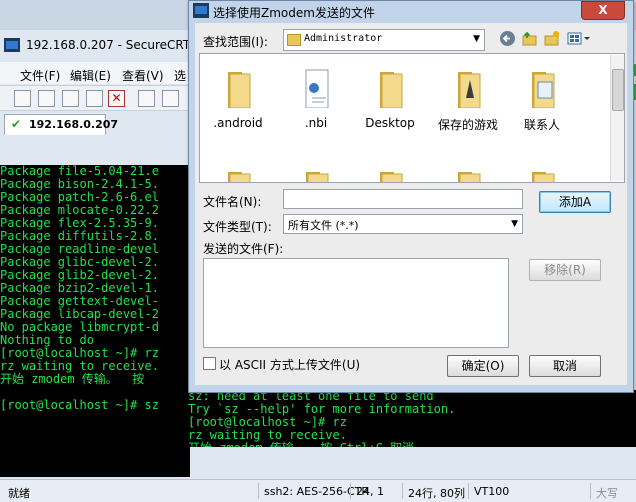  Describe the element at coordinates (580, 38) in the screenshot. I see `view-menu-icon` at that location.